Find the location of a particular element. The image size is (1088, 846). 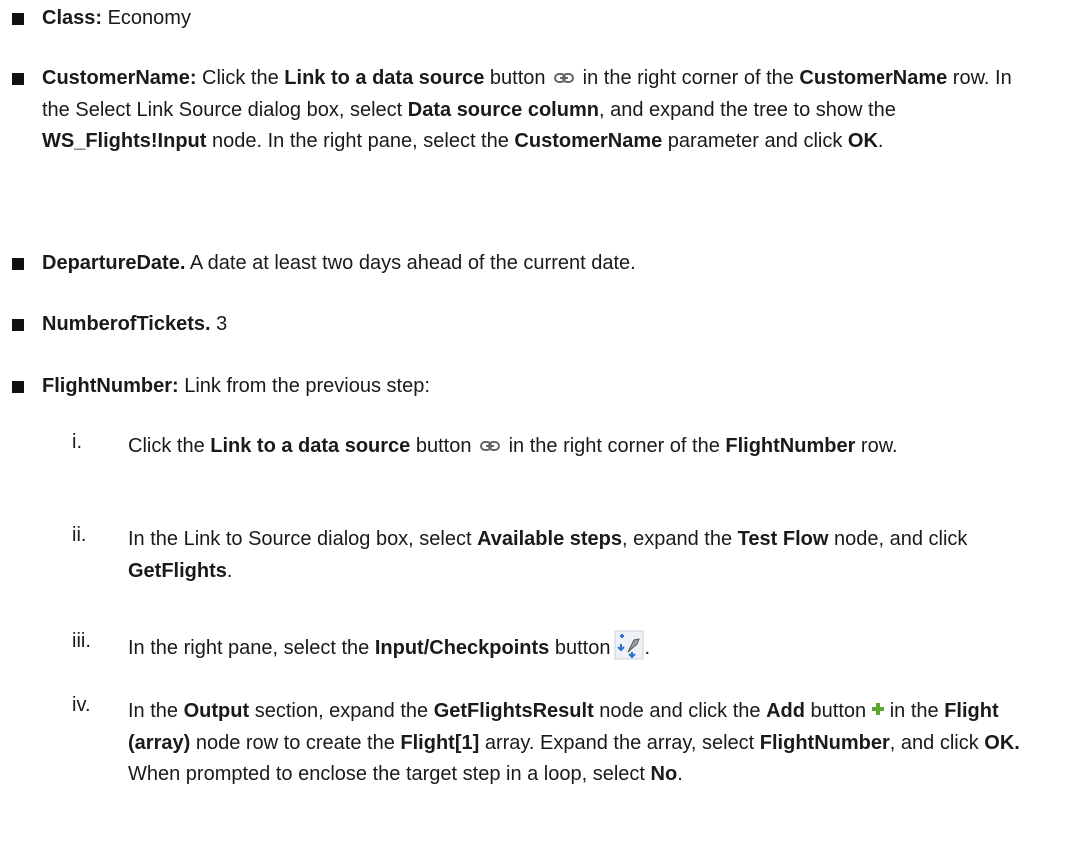

substep-numeral: iv. is located at coordinates (81, 705).